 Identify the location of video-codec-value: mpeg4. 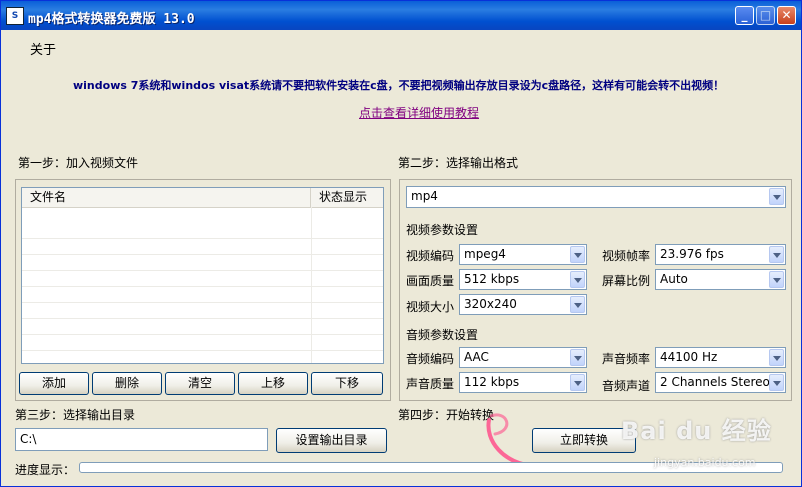
(485, 254).